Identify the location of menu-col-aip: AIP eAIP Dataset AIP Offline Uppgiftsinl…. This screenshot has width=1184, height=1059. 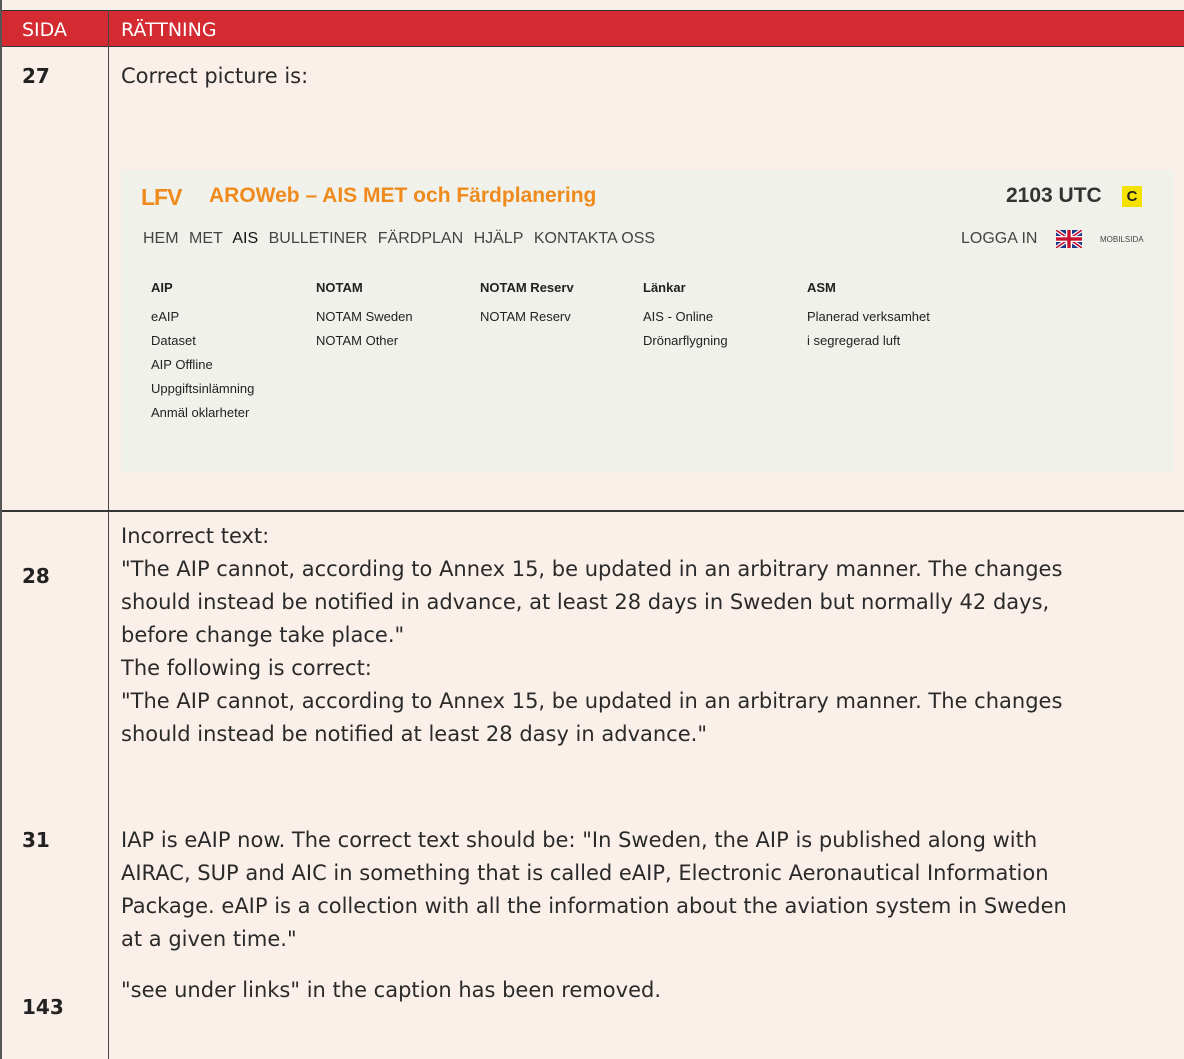
(202, 352).